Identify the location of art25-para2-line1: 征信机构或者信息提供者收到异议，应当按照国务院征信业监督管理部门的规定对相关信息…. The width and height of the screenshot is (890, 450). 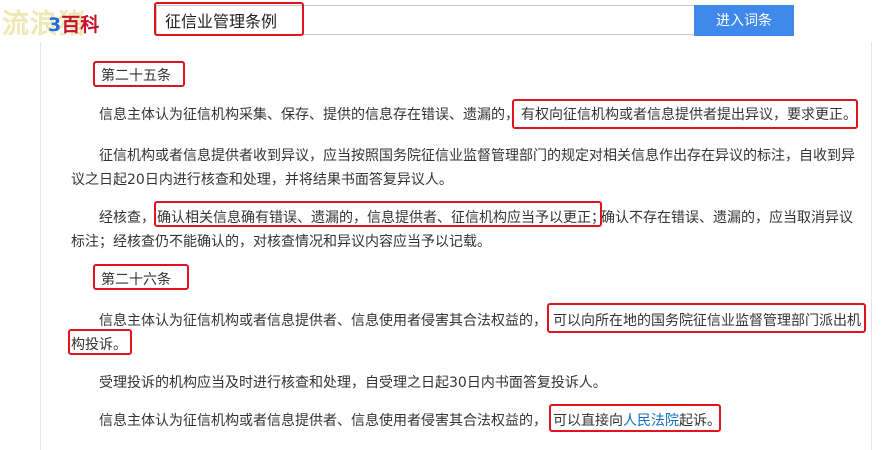
(477, 156).